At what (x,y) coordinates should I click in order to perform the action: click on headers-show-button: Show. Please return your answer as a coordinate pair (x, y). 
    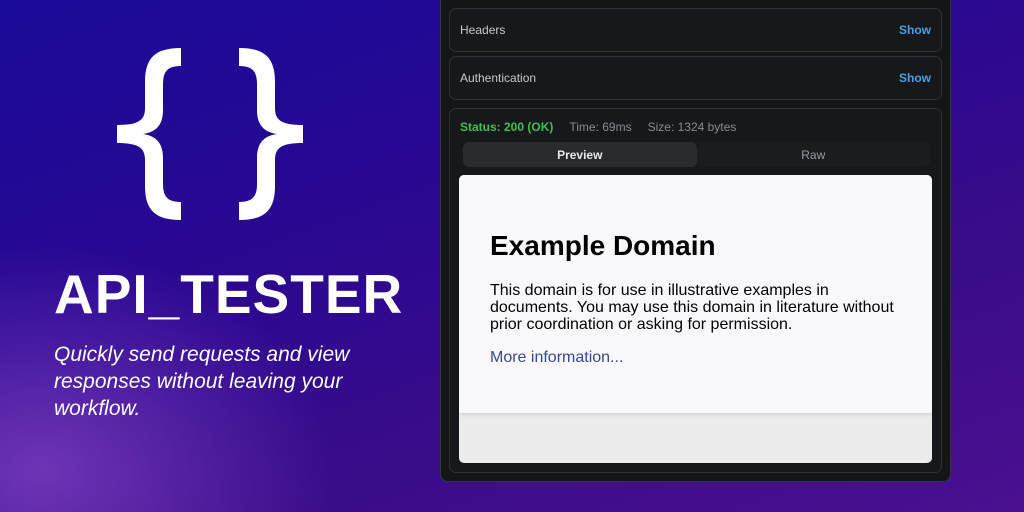
    Looking at the image, I should click on (915, 30).